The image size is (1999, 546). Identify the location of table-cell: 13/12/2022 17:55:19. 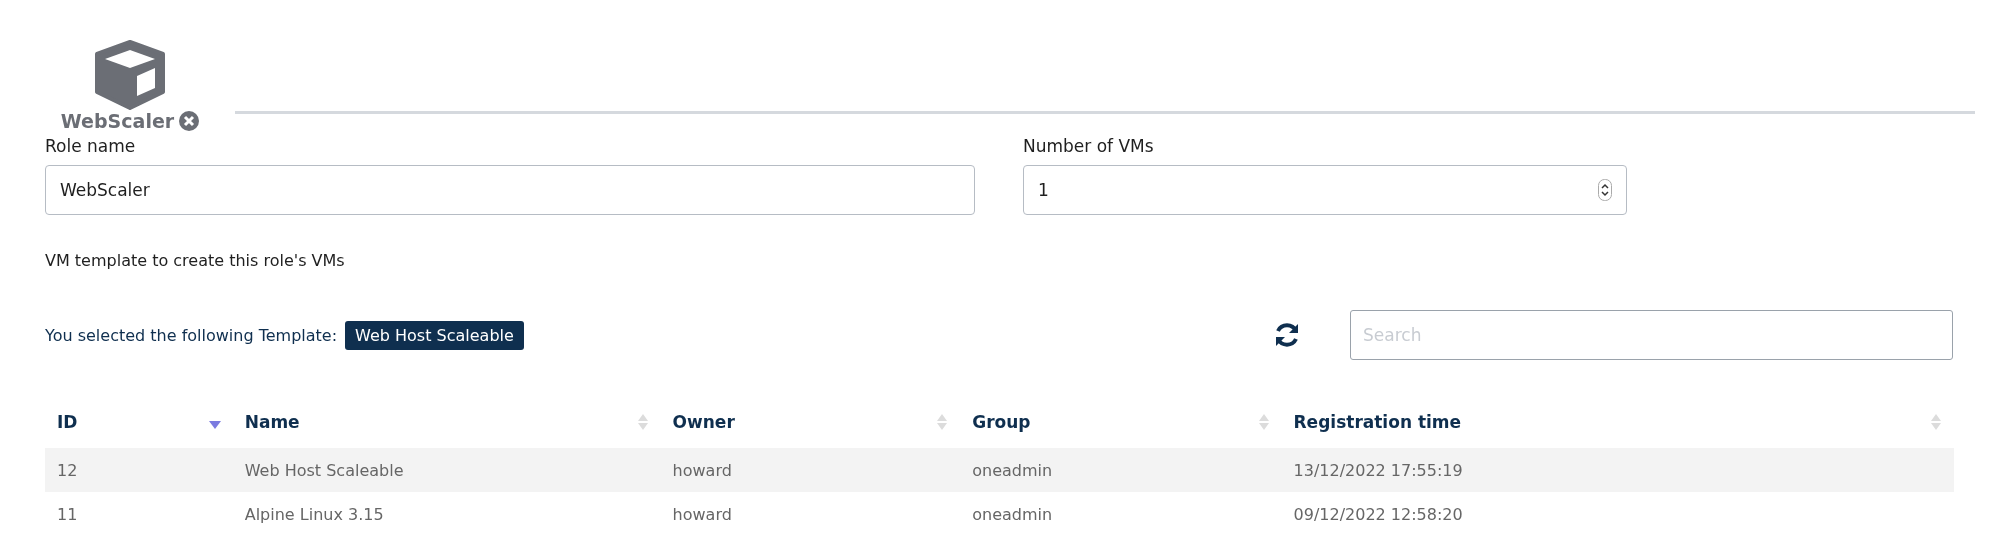
(1378, 470).